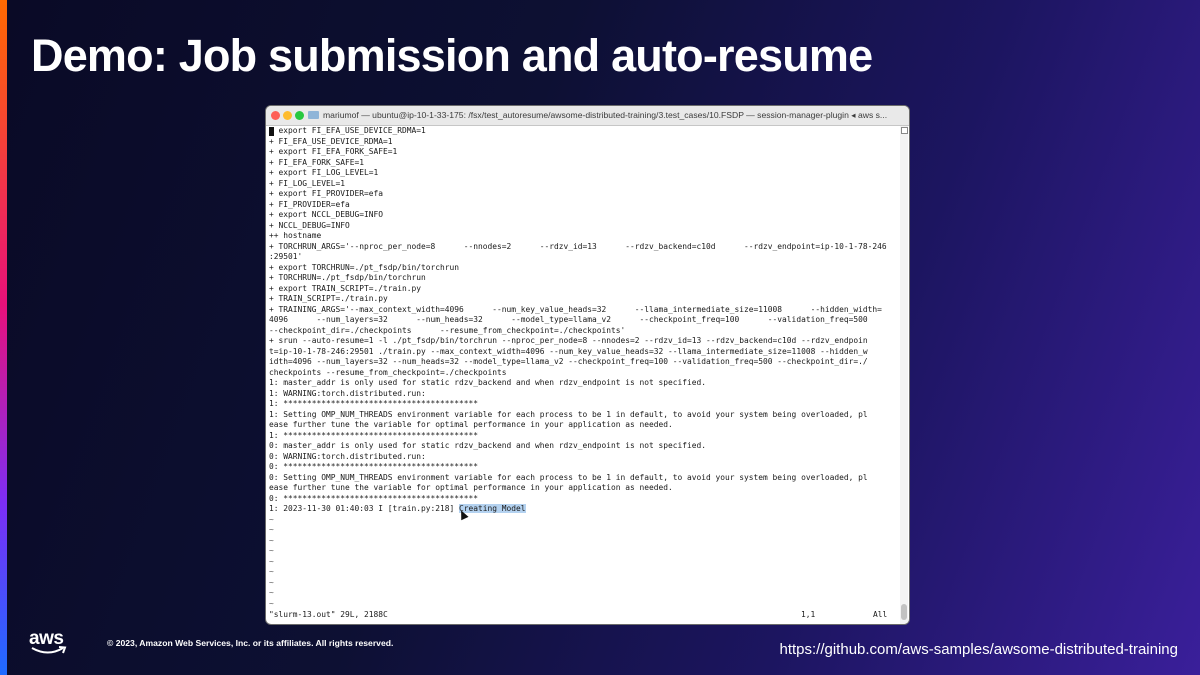 This screenshot has width=1200, height=675. What do you see at coordinates (904, 130) in the screenshot?
I see `scroll-top-box` at bounding box center [904, 130].